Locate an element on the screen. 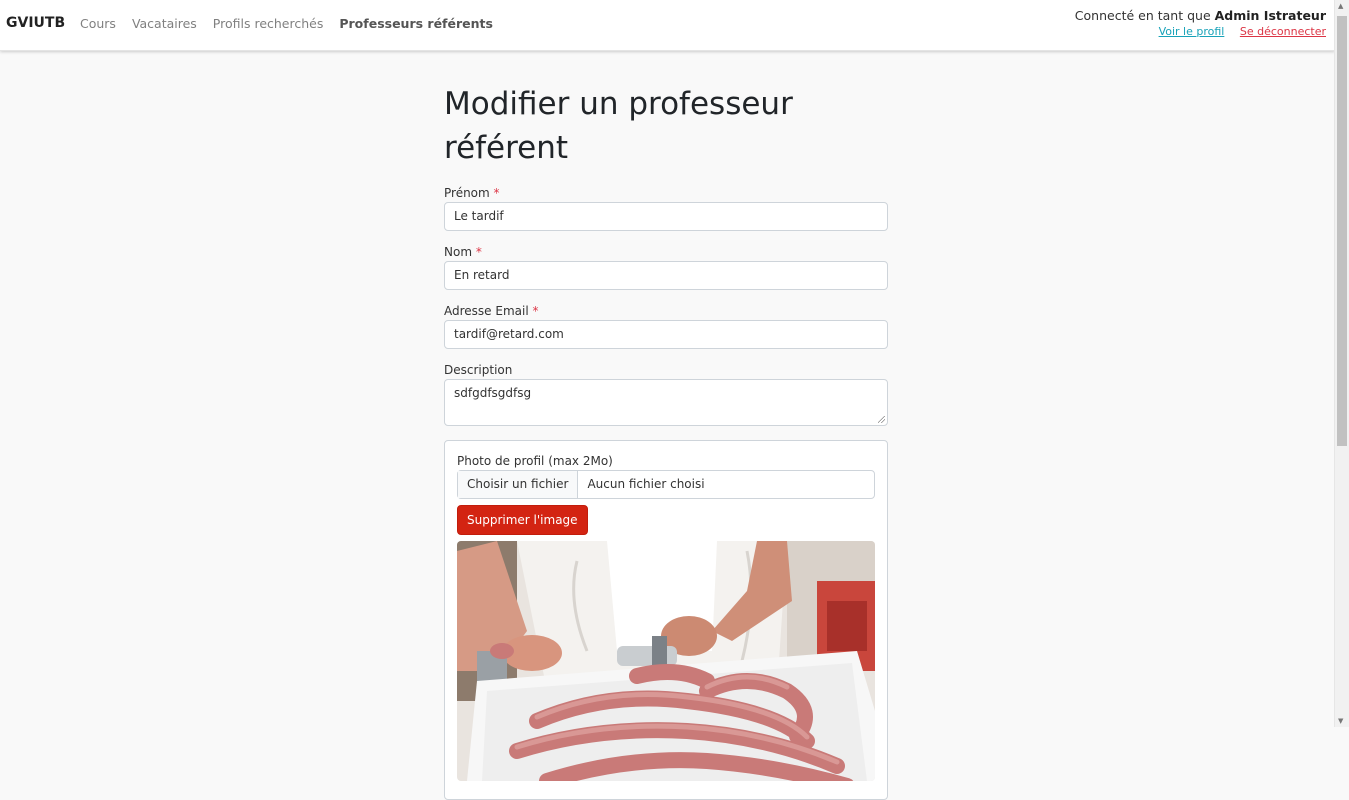 This screenshot has height=800, width=1349. file-input: Choisir un fichier Aucun fichier choisi is located at coordinates (666, 484).